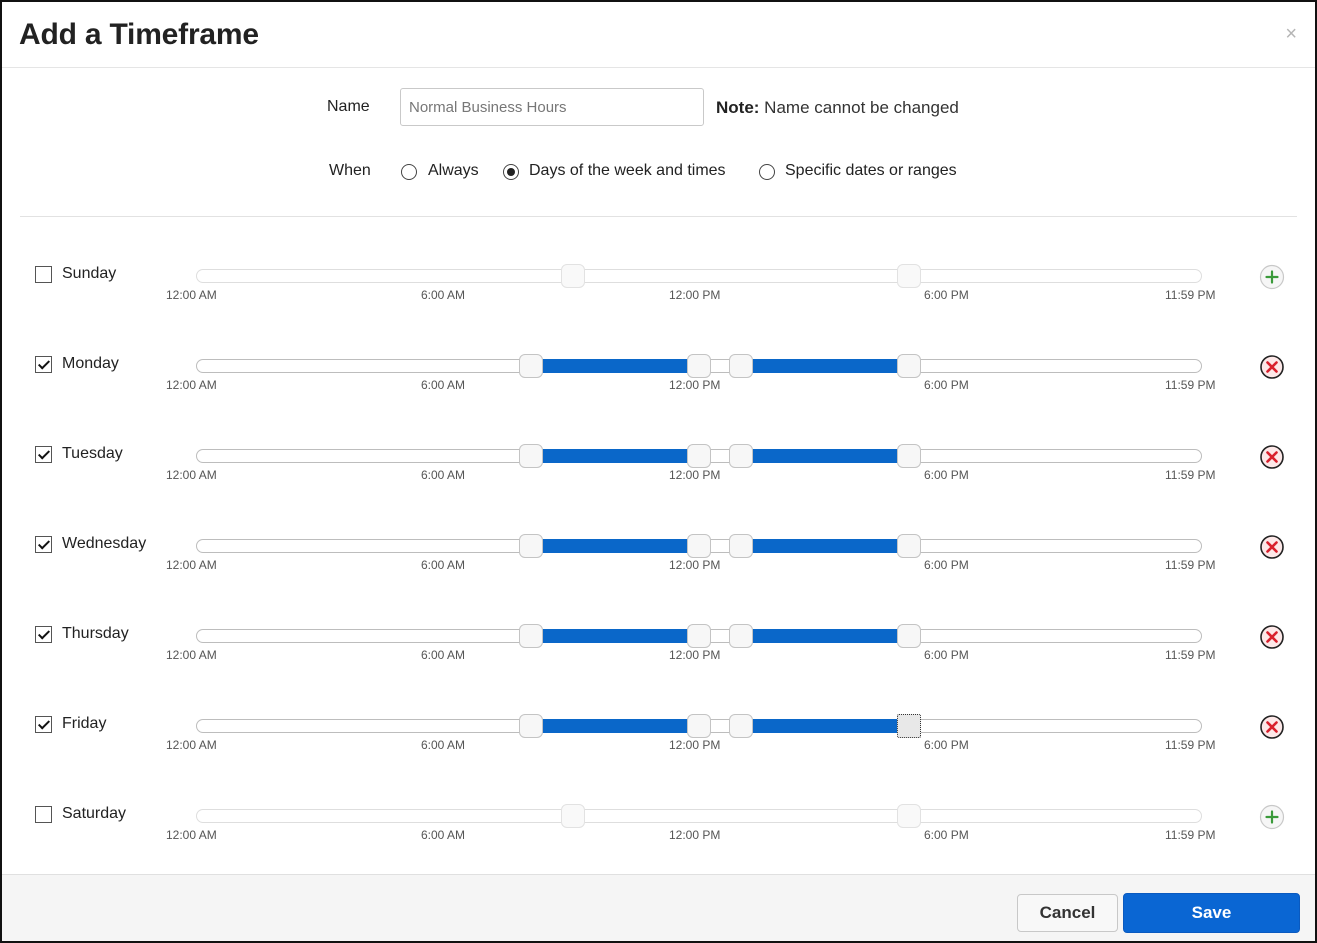 The image size is (1317, 943). Describe the element at coordinates (90, 363) in the screenshot. I see `day-label: Monday` at that location.